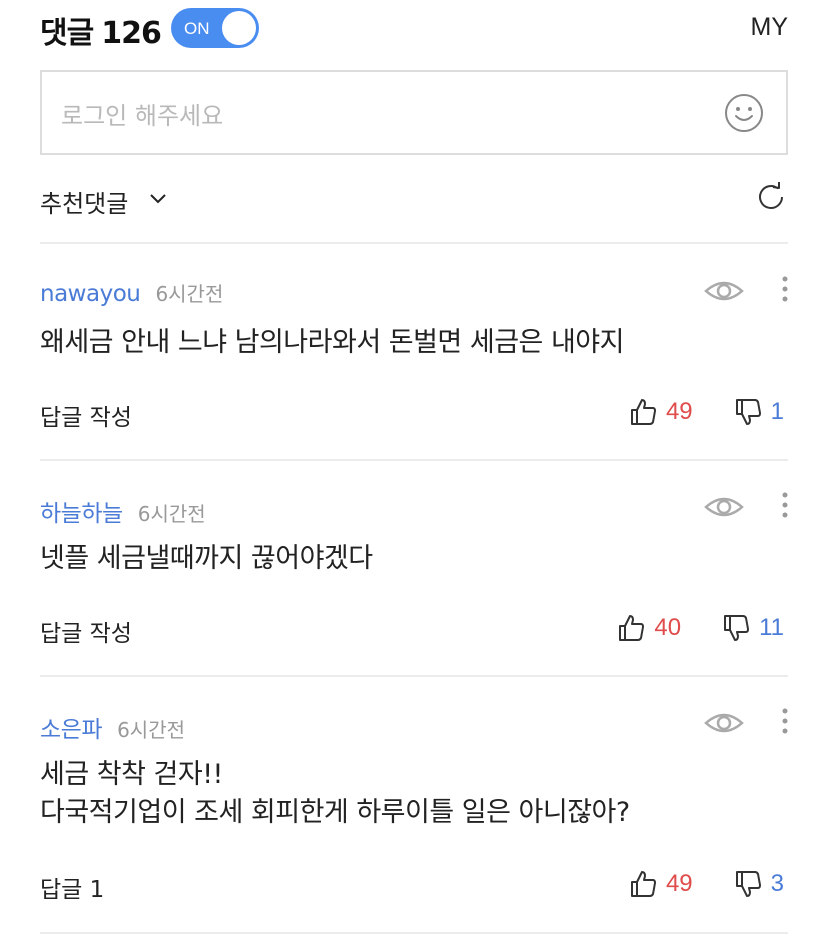 This screenshot has width=828, height=943. Describe the element at coordinates (752, 628) in the screenshot. I see `dislike-button: 11` at that location.